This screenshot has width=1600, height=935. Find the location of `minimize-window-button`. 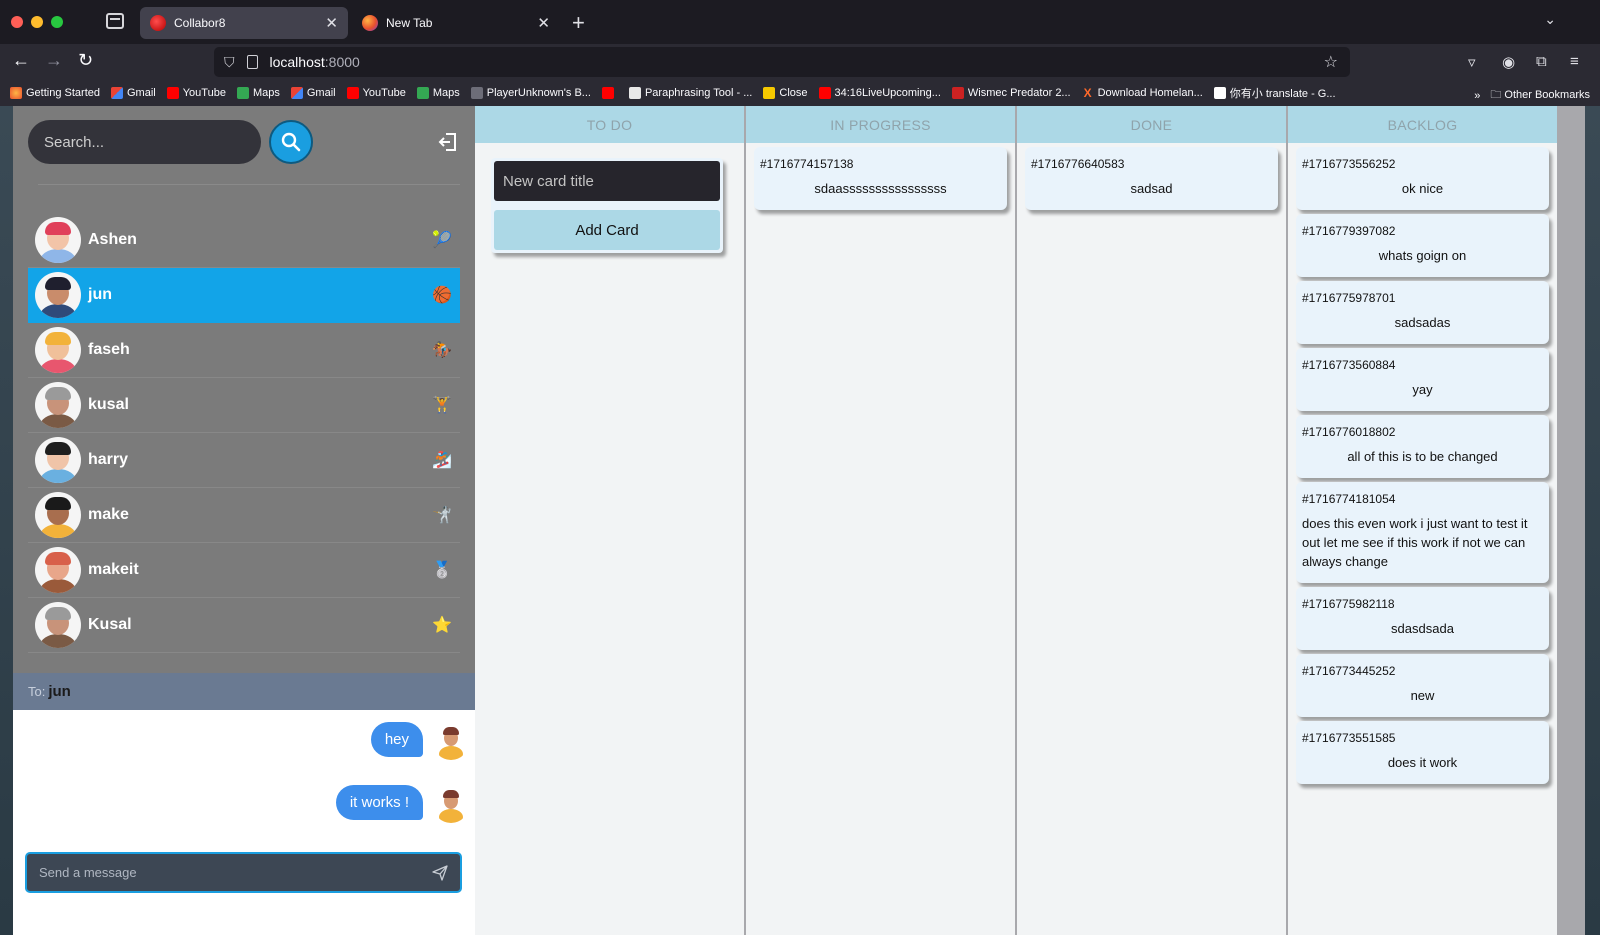

minimize-window-button is located at coordinates (37, 22).